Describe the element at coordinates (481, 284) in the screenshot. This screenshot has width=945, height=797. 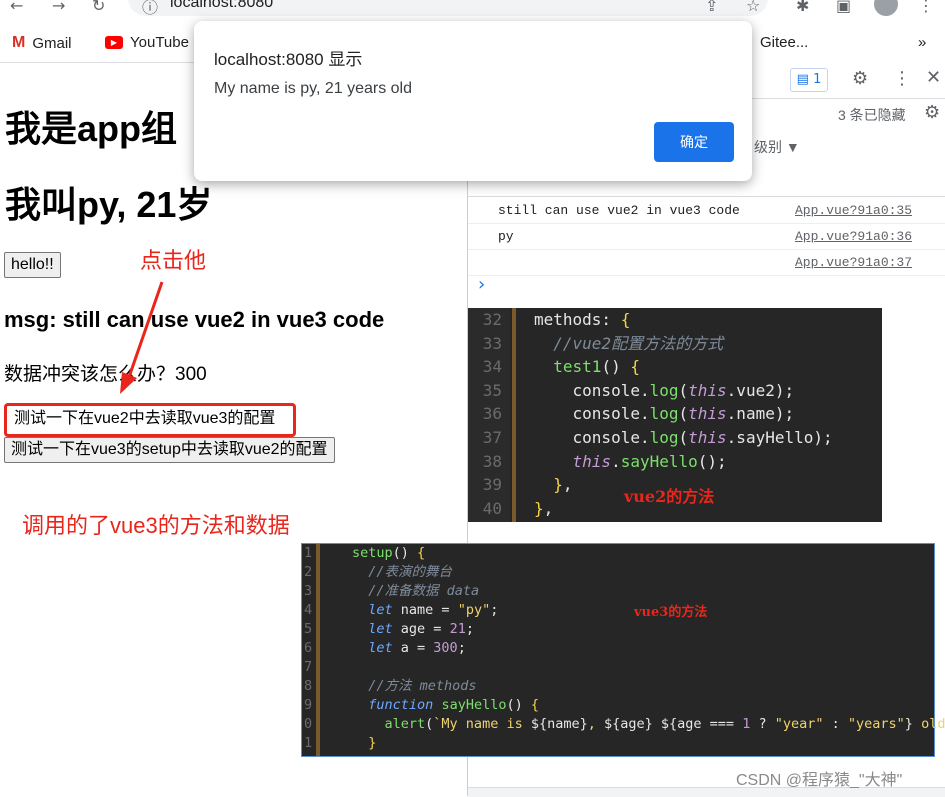
I see `console-prompt-icon: ›` at that location.